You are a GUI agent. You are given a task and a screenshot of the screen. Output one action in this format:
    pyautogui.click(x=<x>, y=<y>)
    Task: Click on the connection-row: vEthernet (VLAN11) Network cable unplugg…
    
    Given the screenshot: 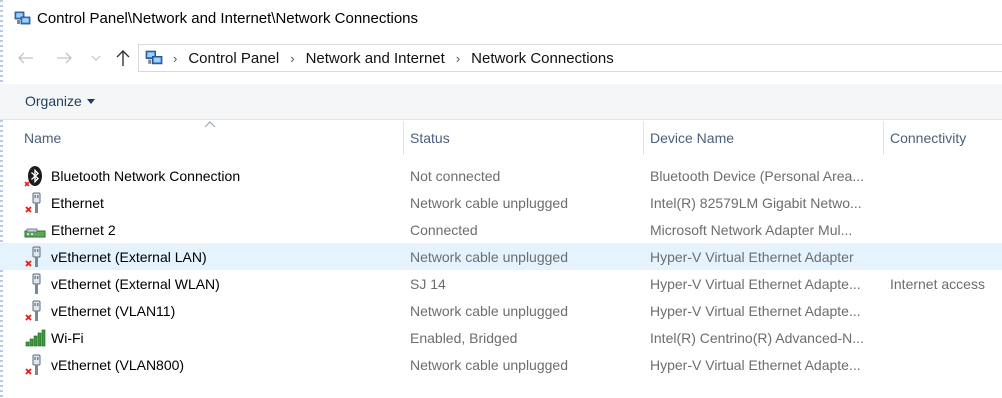 What is the action you would take?
    pyautogui.click(x=501, y=310)
    